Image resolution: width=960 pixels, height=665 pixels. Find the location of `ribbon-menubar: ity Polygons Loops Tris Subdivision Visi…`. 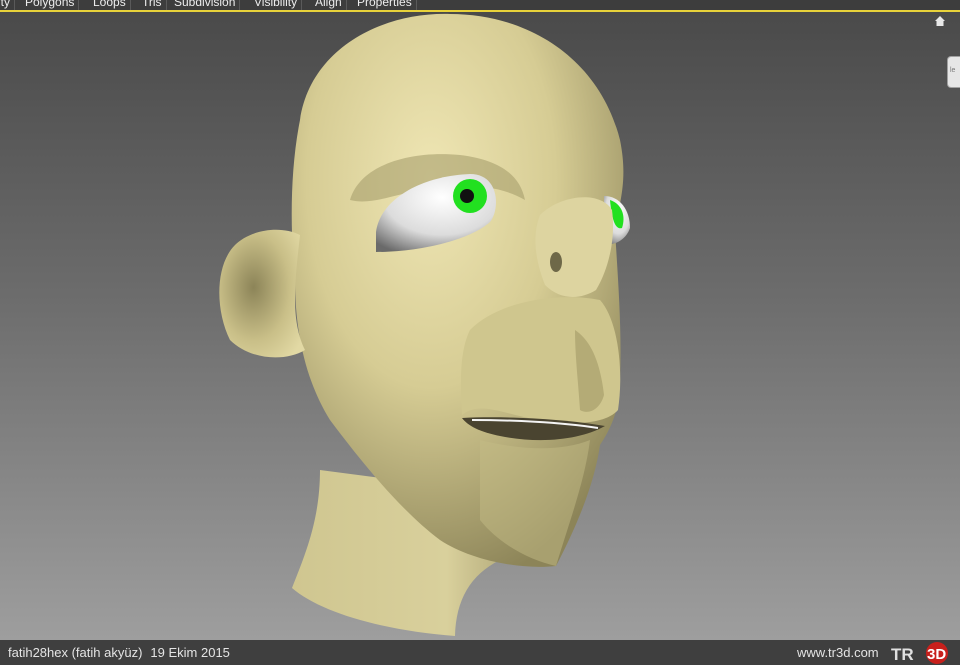

ribbon-menubar: ity Polygons Loops Tris Subdivision Visi… is located at coordinates (480, 6).